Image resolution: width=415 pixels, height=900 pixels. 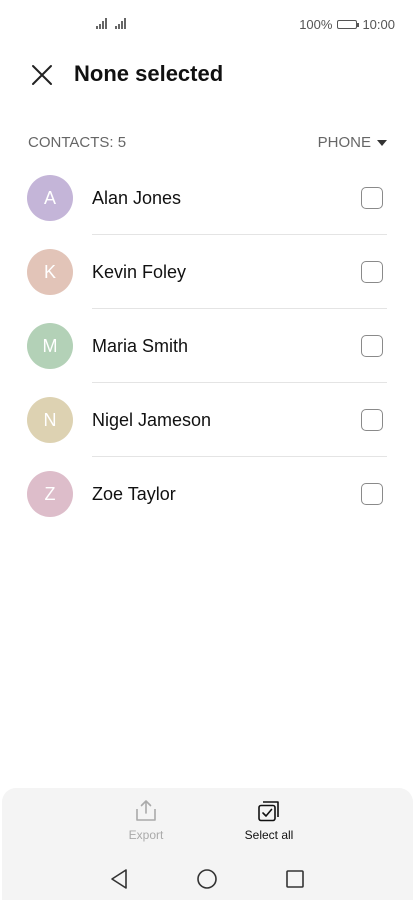 What do you see at coordinates (207, 494) in the screenshot?
I see `contact-row: Z Zoe Taylor` at bounding box center [207, 494].